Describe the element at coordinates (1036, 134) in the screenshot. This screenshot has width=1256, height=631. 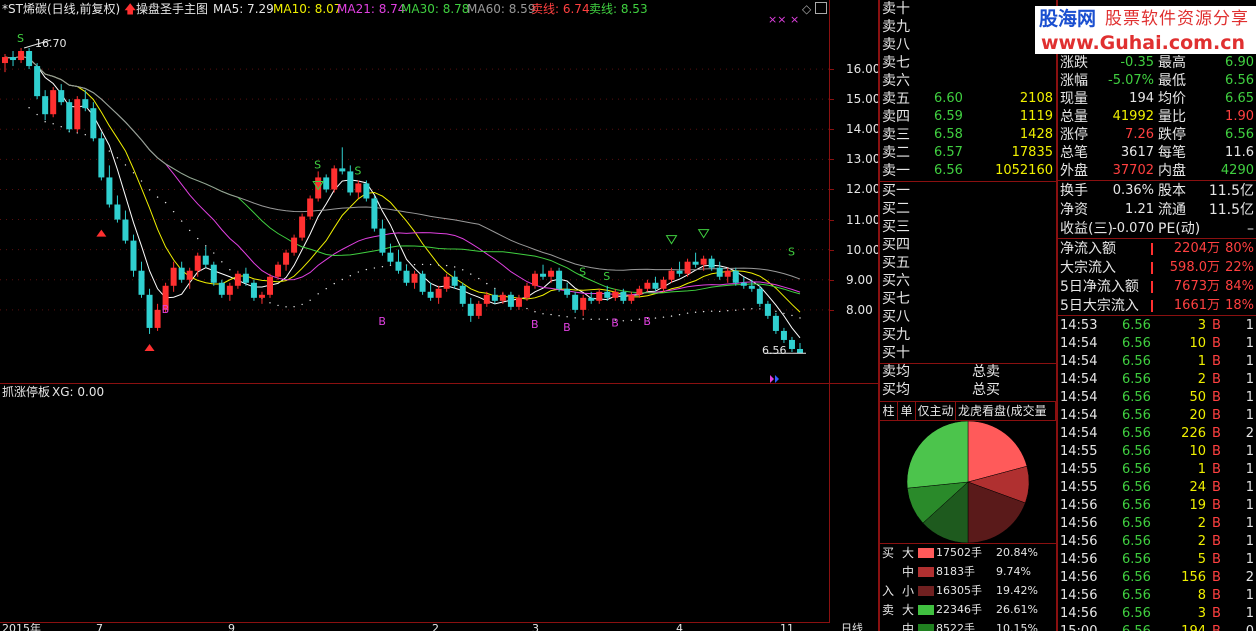
I see `sell-level-volume: 1428` at that location.